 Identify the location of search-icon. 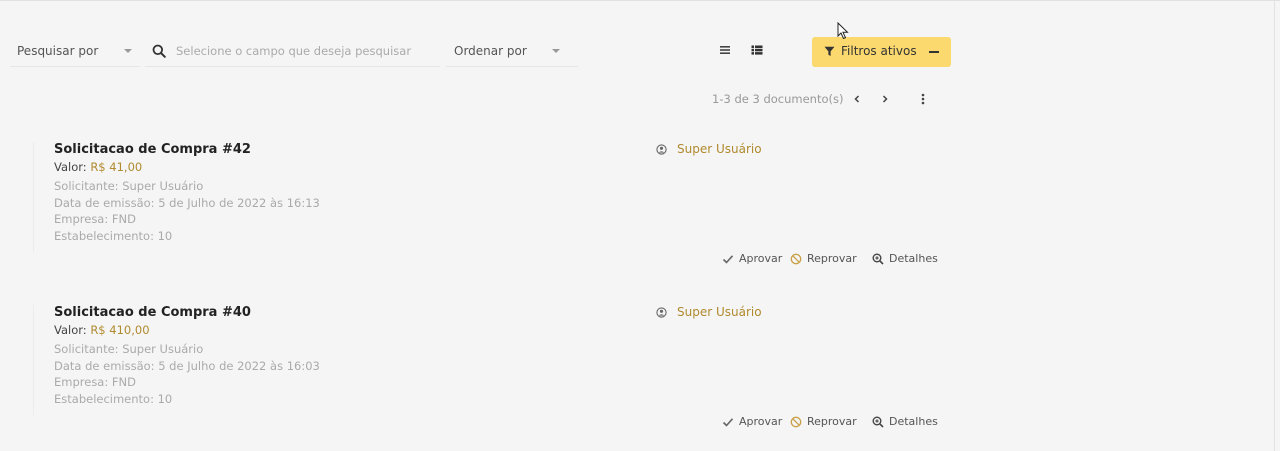
(159, 51).